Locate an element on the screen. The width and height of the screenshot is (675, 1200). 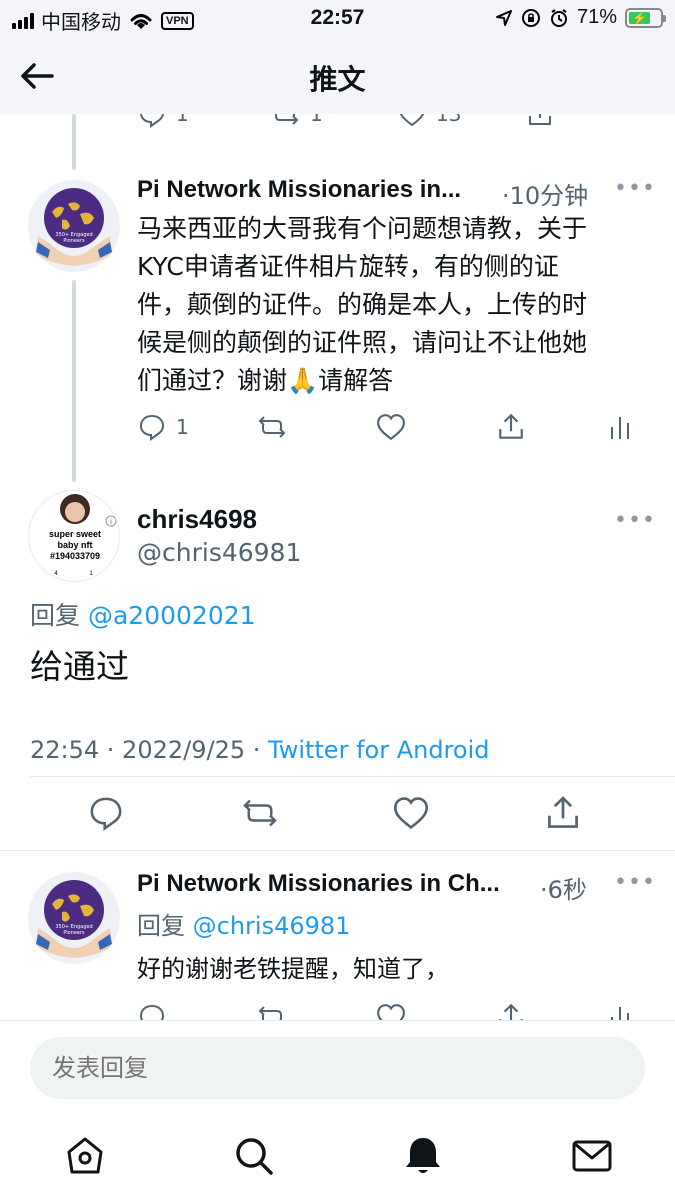
main-action-row is located at coordinates (335, 813).